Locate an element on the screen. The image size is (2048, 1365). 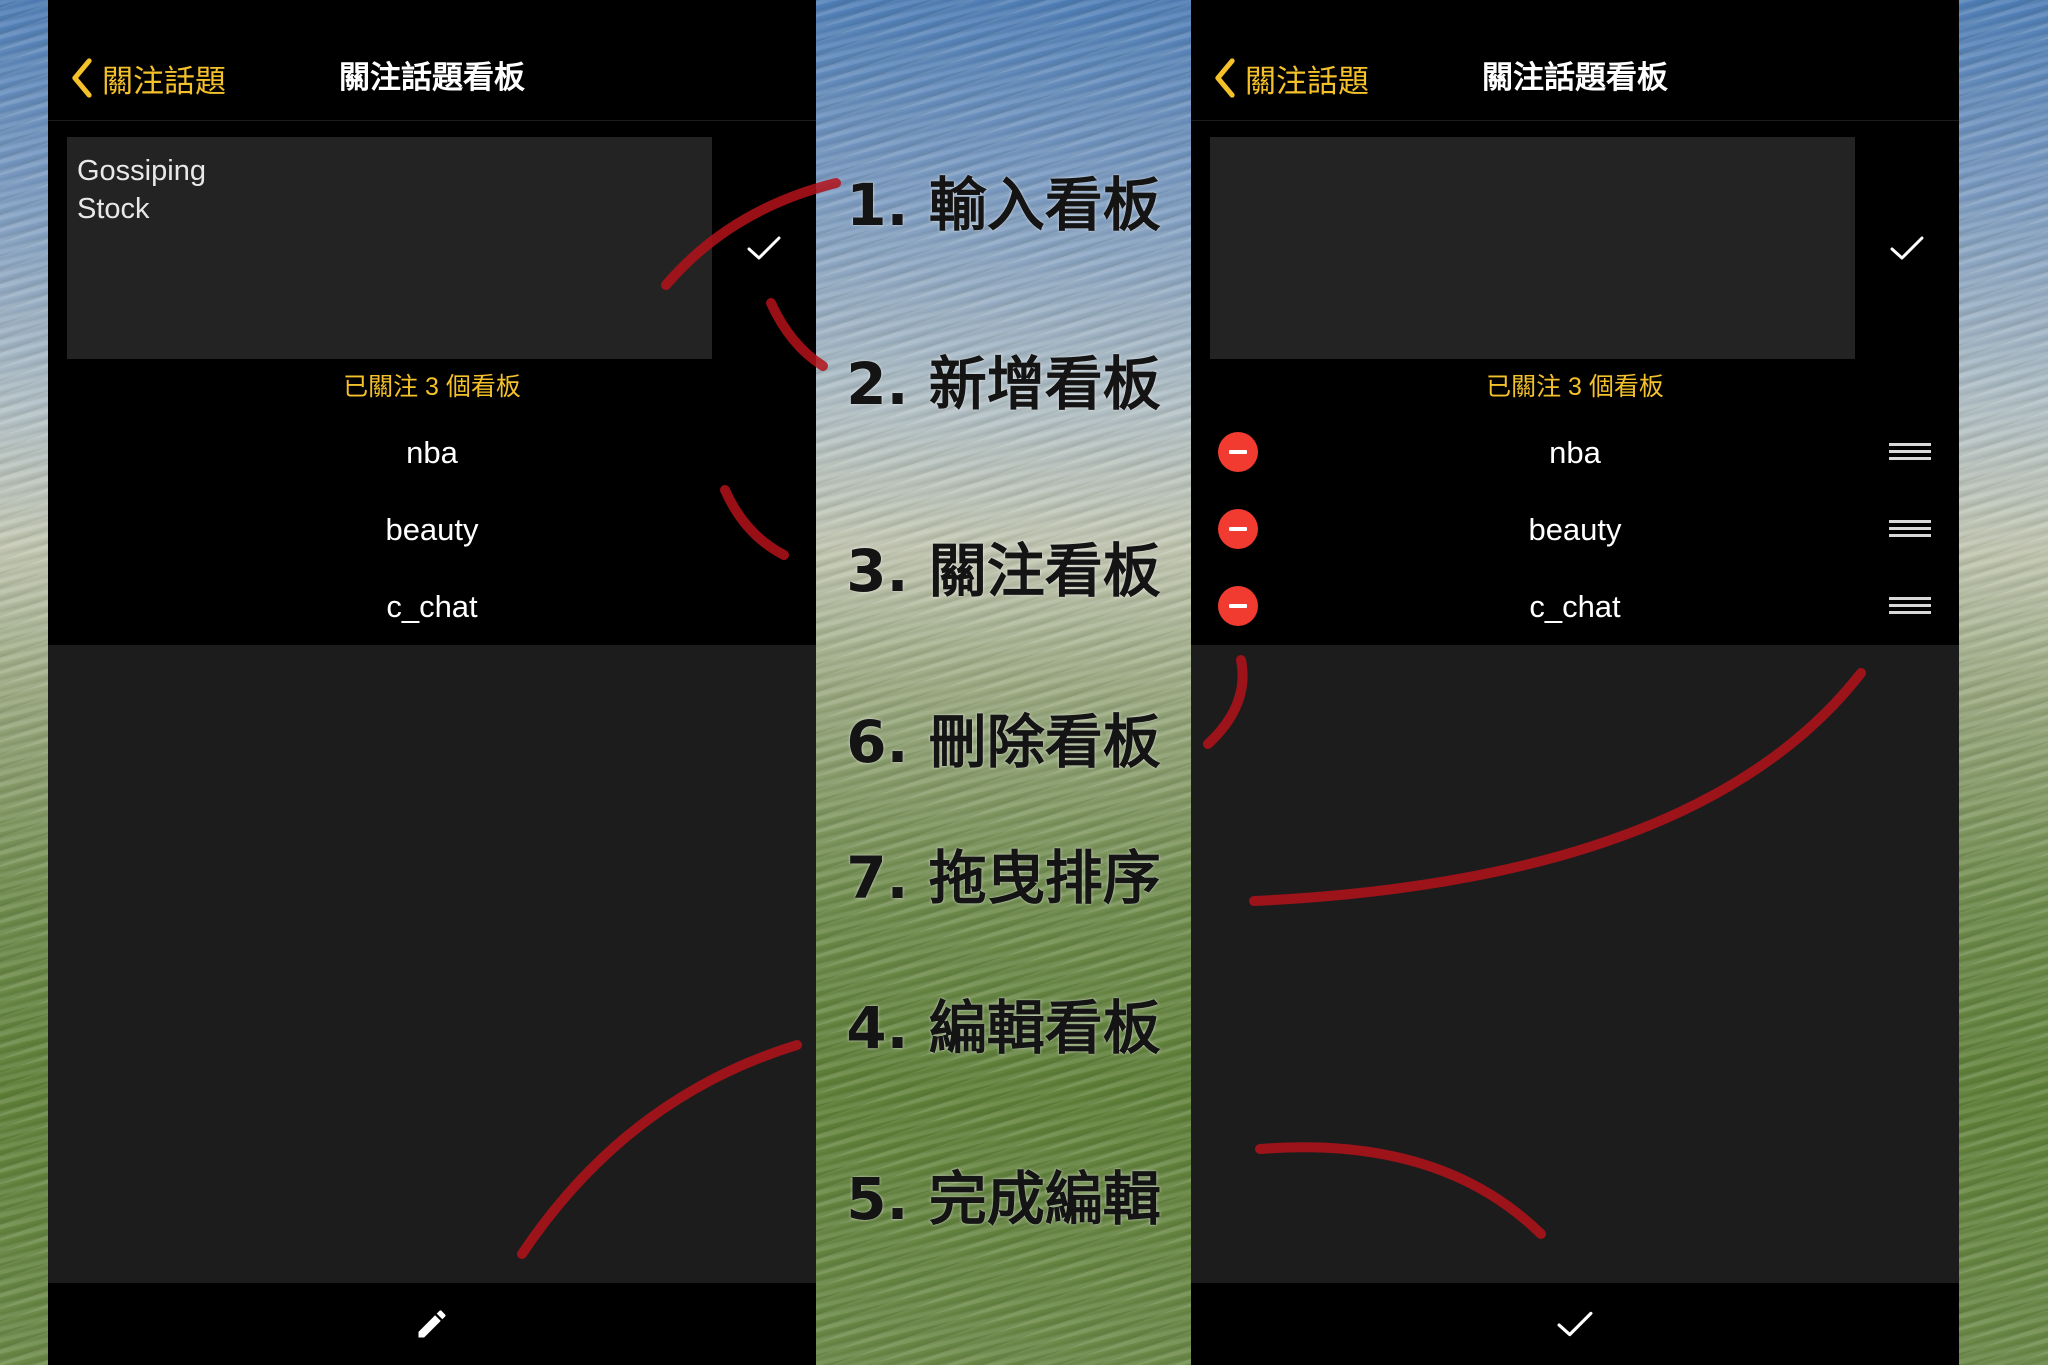
step-label: 2. 新增看板 is located at coordinates (1003, 384).